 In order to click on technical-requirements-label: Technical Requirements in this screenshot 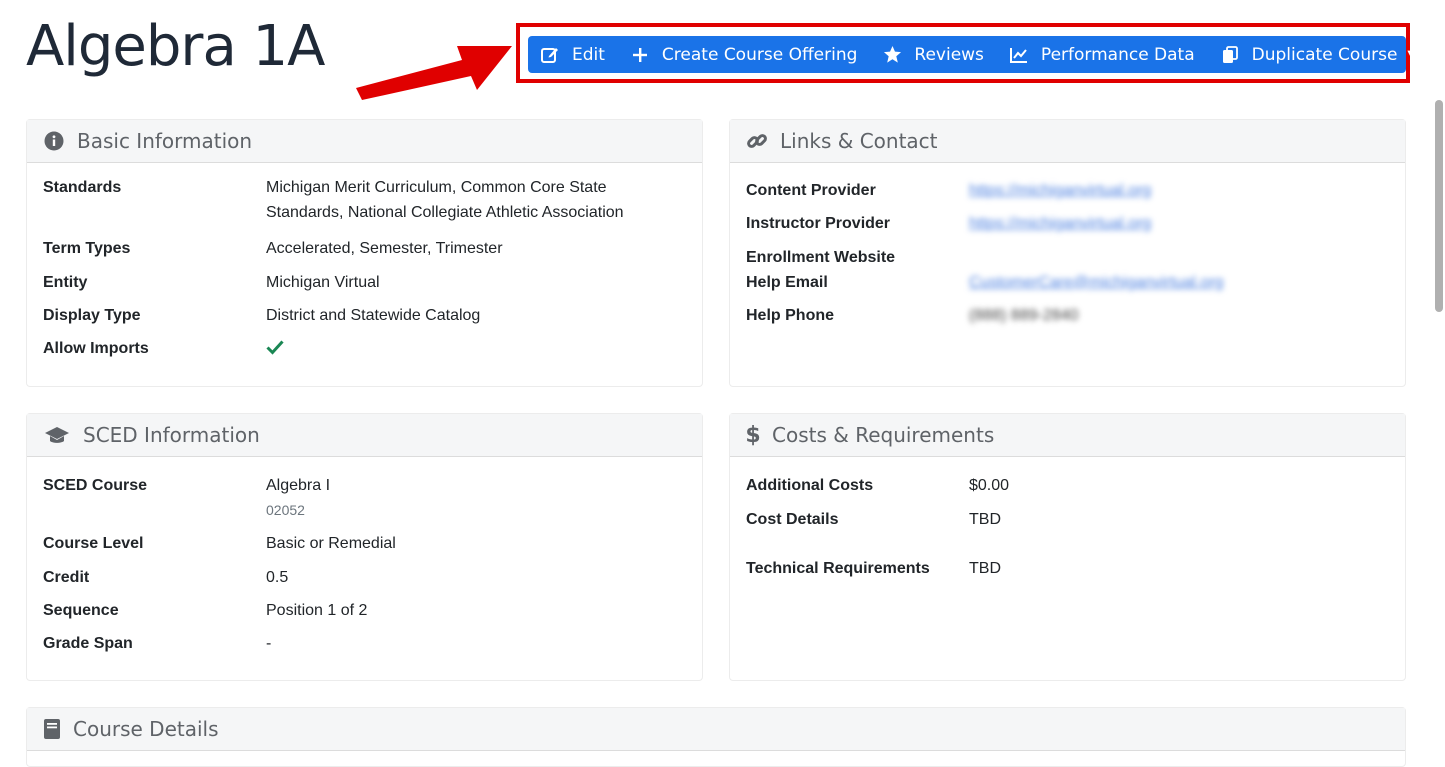, I will do `click(838, 568)`.